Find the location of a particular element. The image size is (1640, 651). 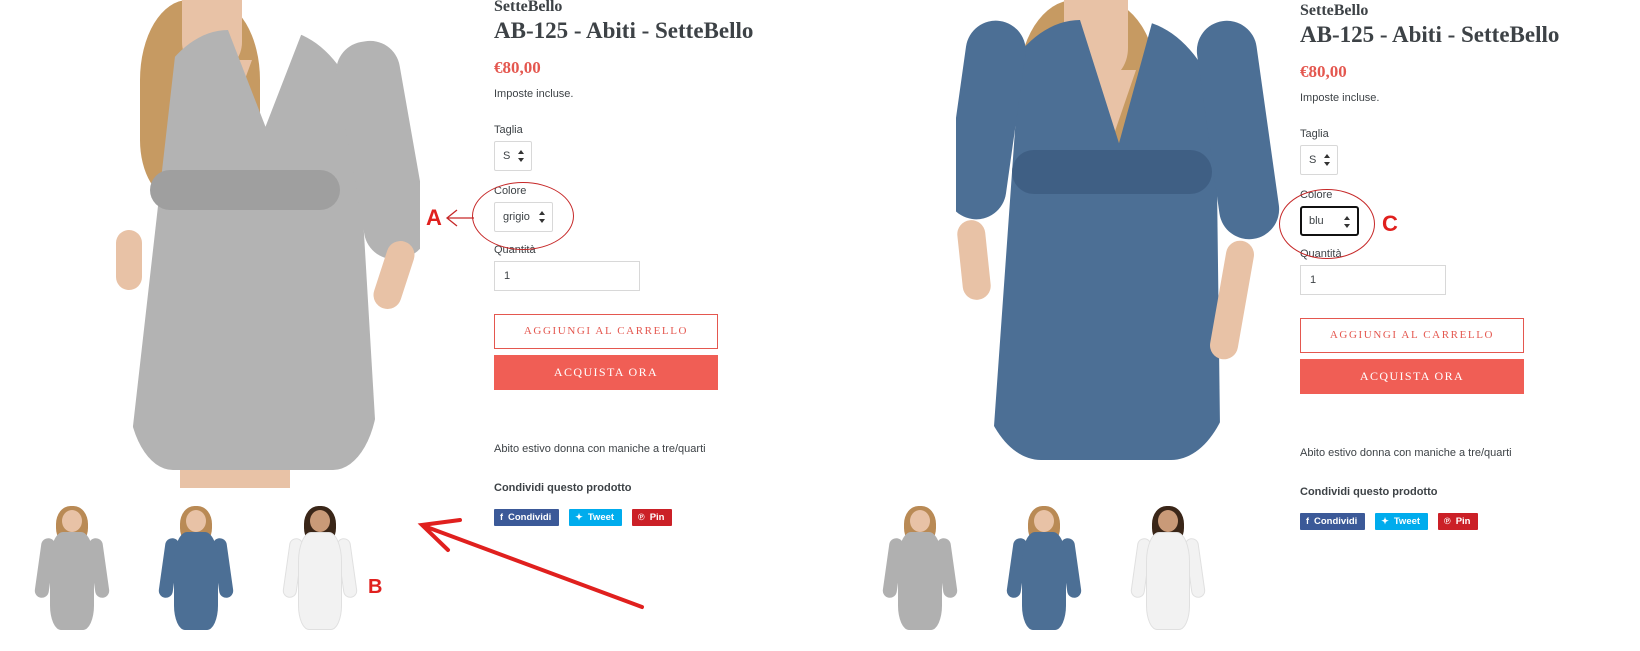

annotation-ellipse-c is located at coordinates (1327, 224).